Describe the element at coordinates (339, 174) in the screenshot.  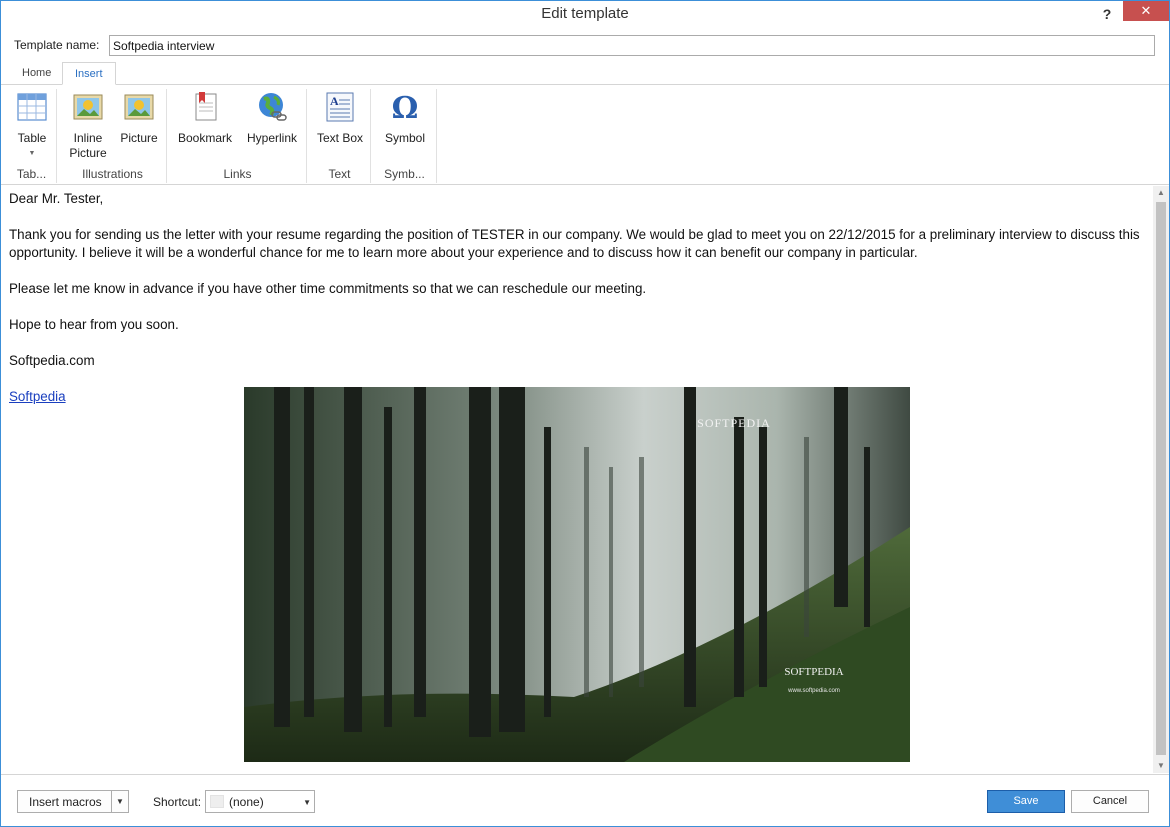
I see `group-label-text: Text` at that location.